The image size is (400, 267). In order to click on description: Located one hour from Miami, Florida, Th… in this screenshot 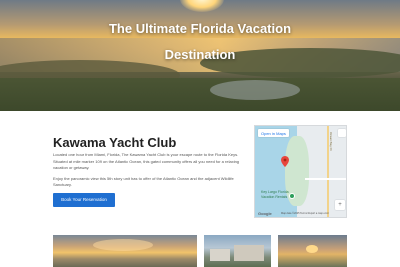, I will do `click(148, 172)`.